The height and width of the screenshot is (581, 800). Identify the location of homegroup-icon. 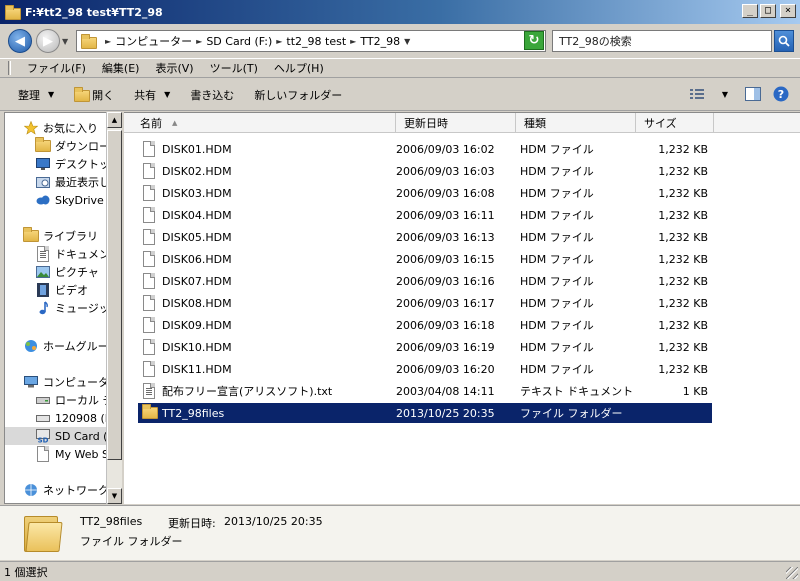
(31, 346).